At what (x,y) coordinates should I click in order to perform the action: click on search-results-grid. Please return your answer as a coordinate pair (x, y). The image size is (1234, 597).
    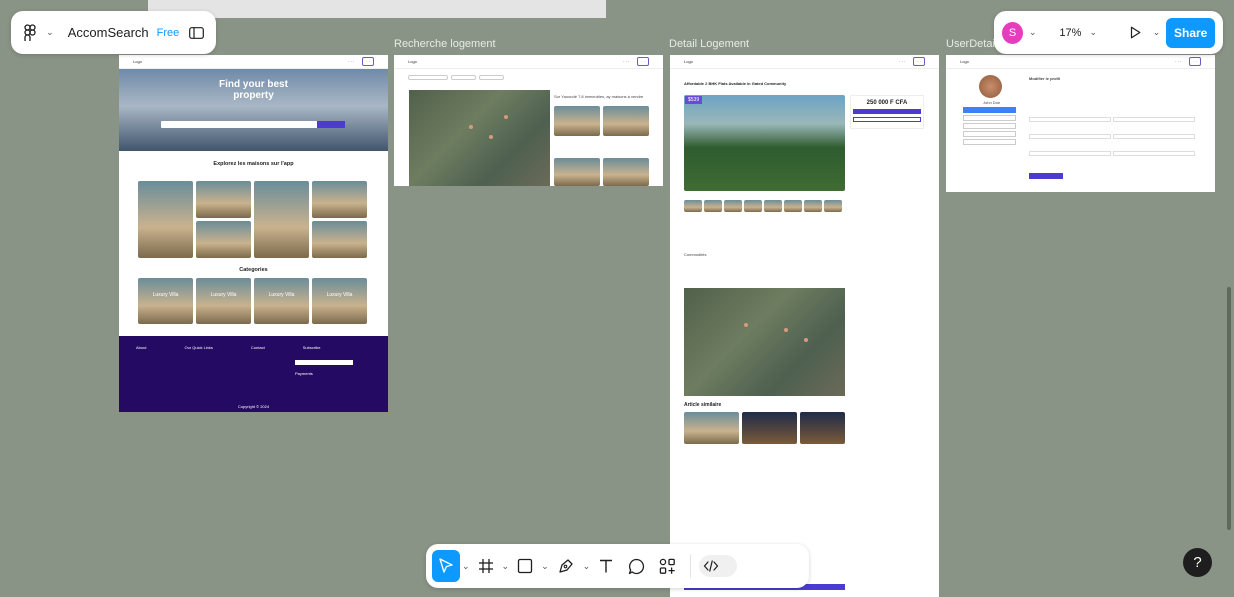
    Looking at the image, I should click on (601, 146).